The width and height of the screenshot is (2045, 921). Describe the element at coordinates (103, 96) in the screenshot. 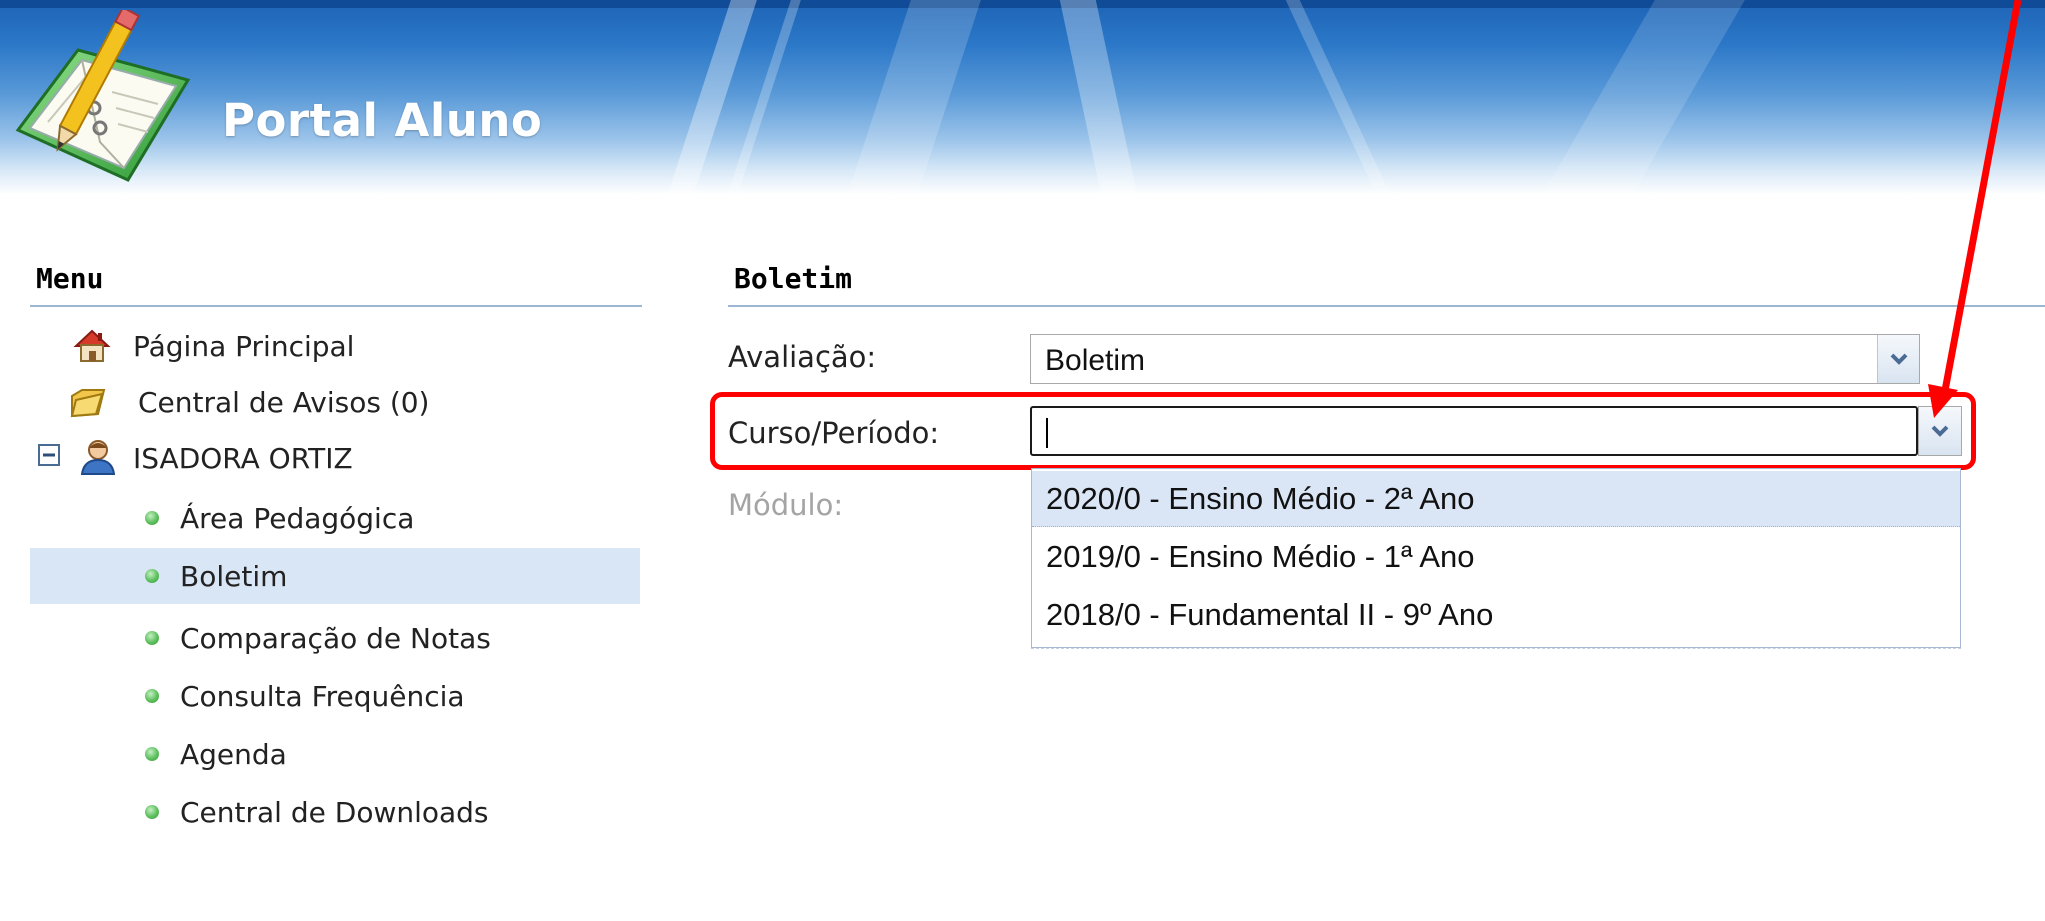

I see `notebook-pencil-icon` at that location.